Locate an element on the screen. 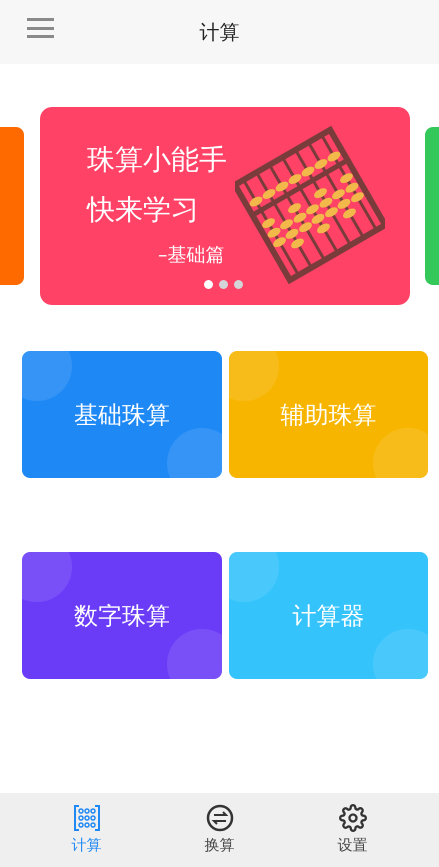 This screenshot has height=867, width=439. feature-tile: 辅助珠算 is located at coordinates (328, 414).